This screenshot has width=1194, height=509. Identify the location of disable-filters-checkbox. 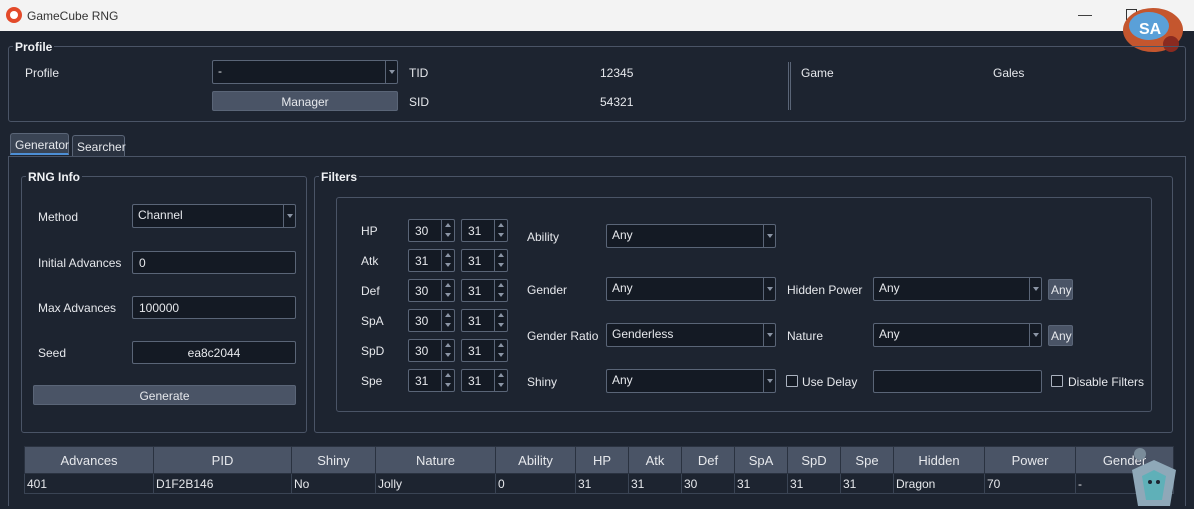
(1057, 381).